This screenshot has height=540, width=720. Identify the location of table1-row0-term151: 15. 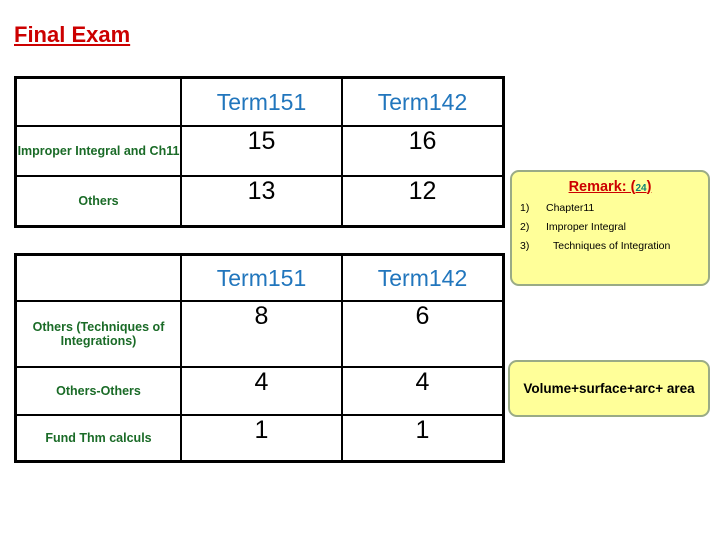
(261, 151).